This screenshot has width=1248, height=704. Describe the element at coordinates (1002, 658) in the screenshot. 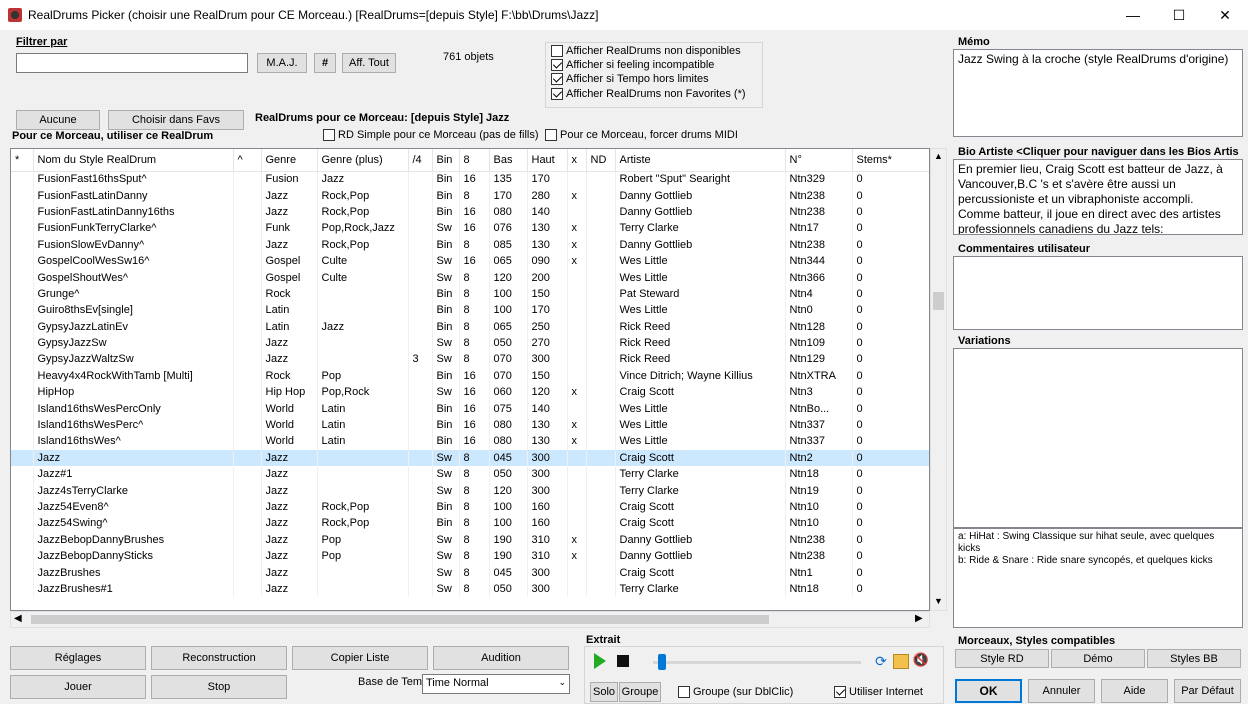

I see `style-rd-button: Style RD` at that location.